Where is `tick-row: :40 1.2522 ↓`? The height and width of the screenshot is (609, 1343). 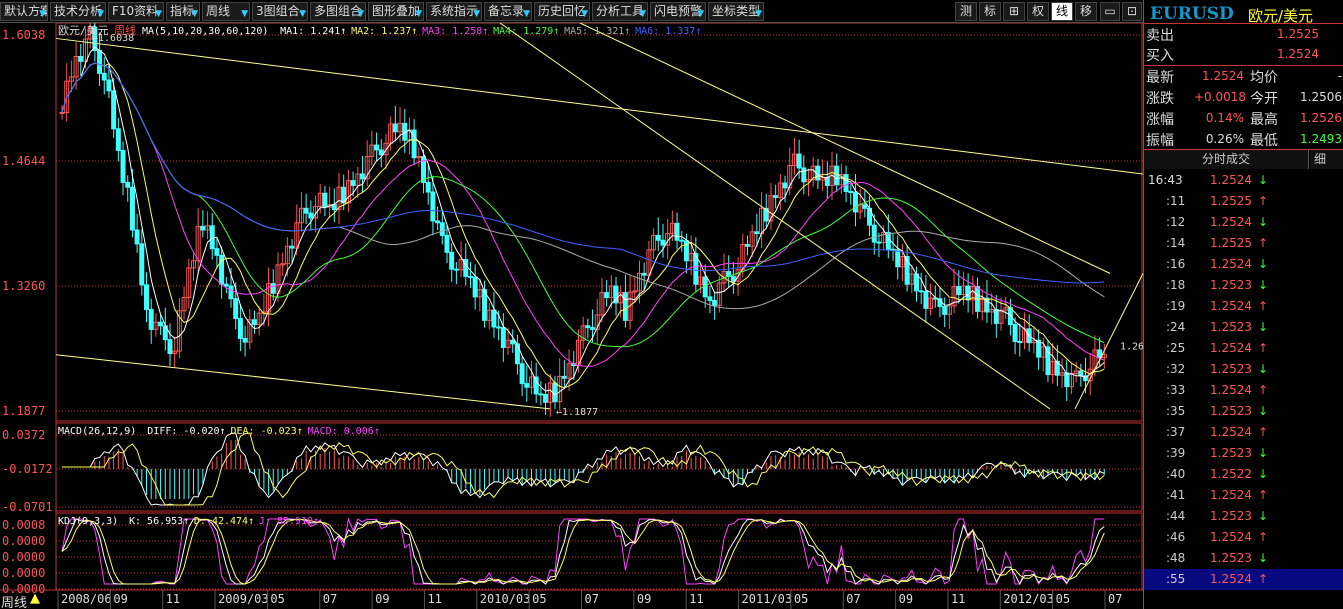
tick-row: :40 1.2522 ↓ is located at coordinates (1243, 474).